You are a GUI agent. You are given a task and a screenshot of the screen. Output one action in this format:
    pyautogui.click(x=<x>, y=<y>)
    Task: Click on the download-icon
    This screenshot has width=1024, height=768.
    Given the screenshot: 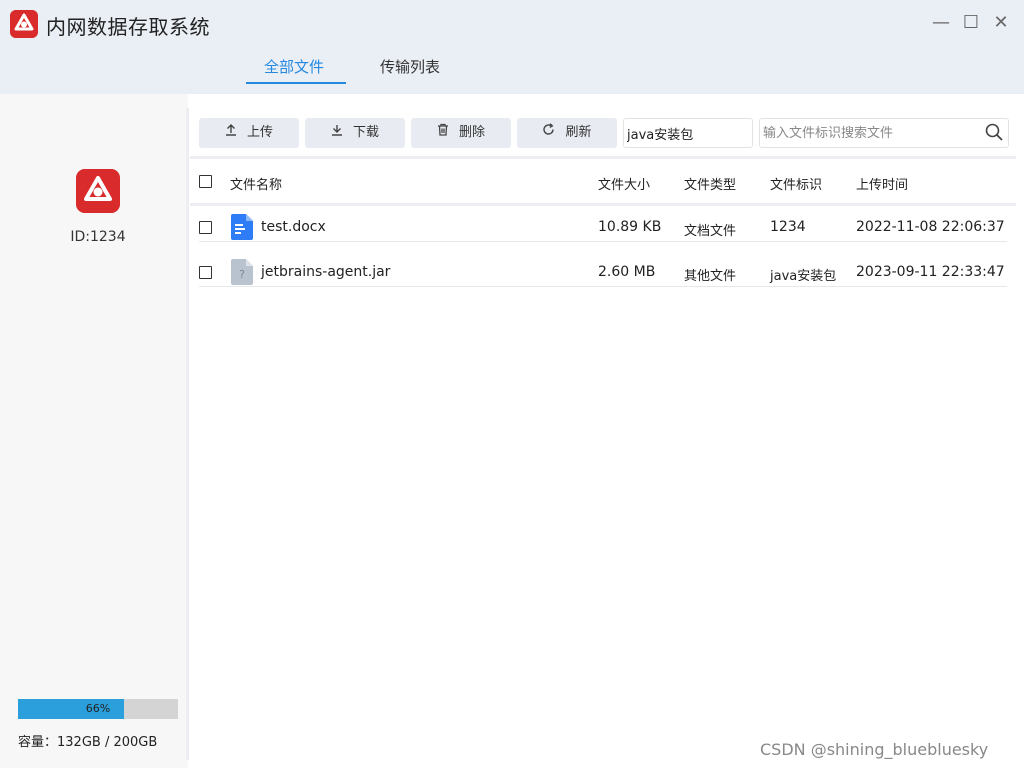 What is the action you would take?
    pyautogui.click(x=337, y=133)
    